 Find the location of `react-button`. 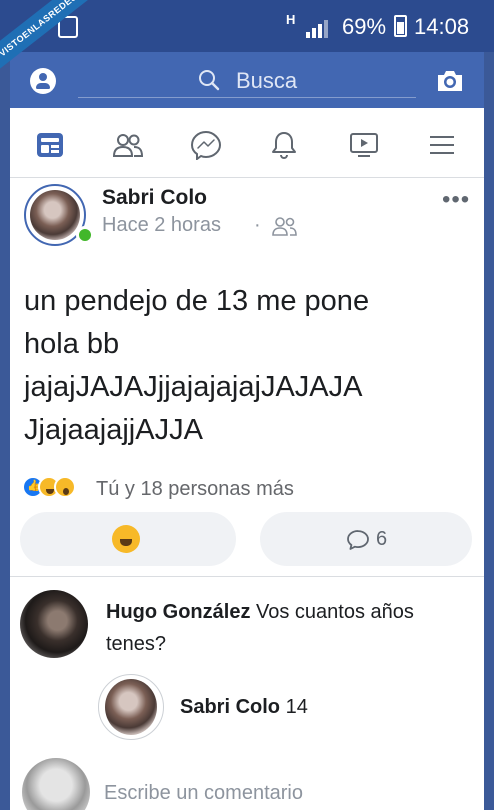

react-button is located at coordinates (128, 539).